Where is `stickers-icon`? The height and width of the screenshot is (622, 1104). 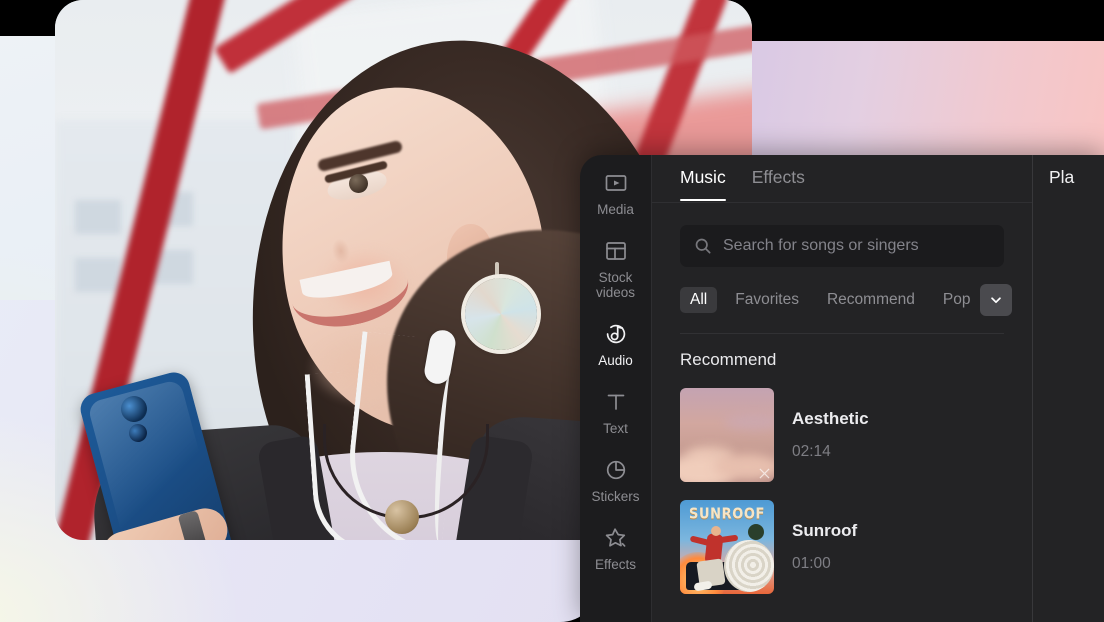 stickers-icon is located at coordinates (615, 470).